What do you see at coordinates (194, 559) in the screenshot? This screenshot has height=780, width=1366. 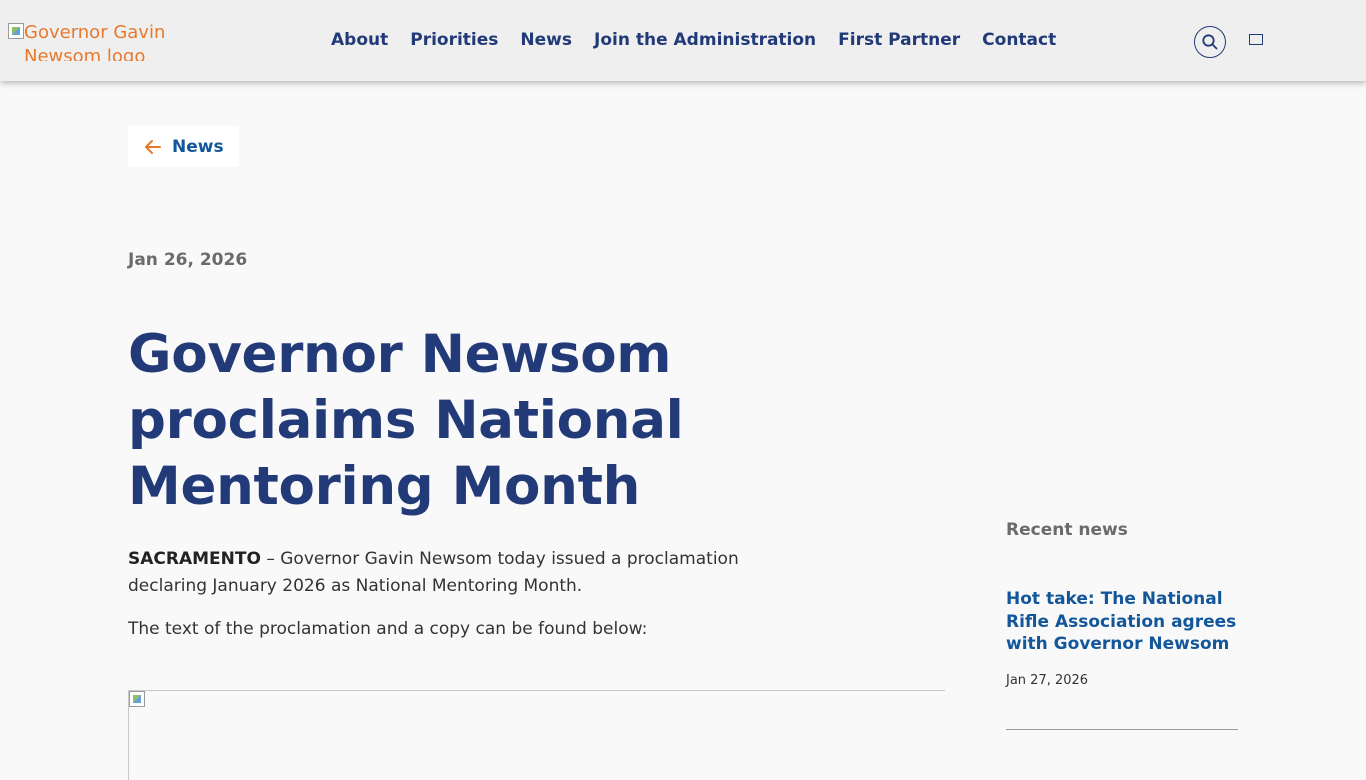 I see `article-dateline: SACRAMENTO` at bounding box center [194, 559].